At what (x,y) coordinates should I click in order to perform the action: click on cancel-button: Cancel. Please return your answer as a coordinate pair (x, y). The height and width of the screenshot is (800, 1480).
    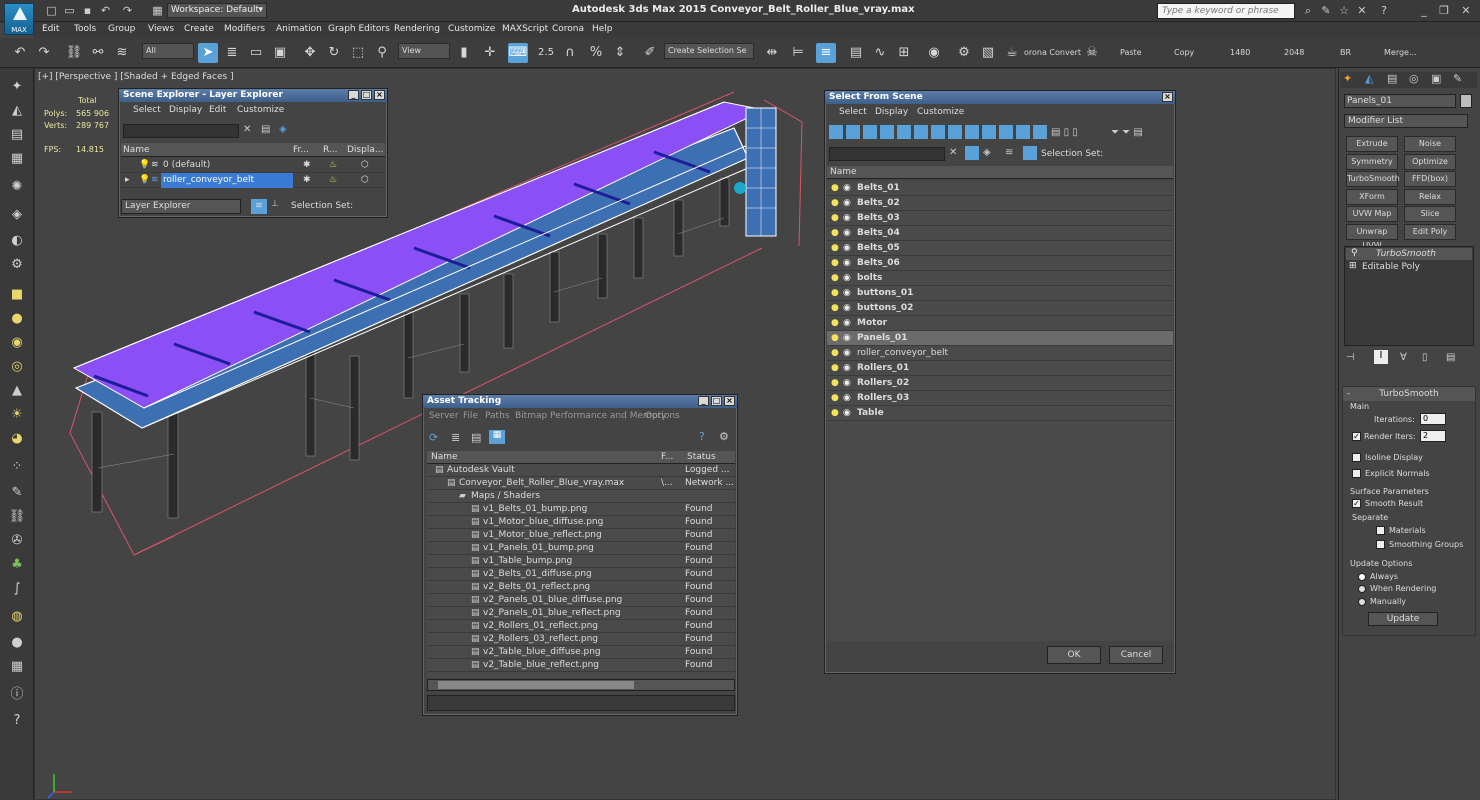
    Looking at the image, I should click on (1136, 655).